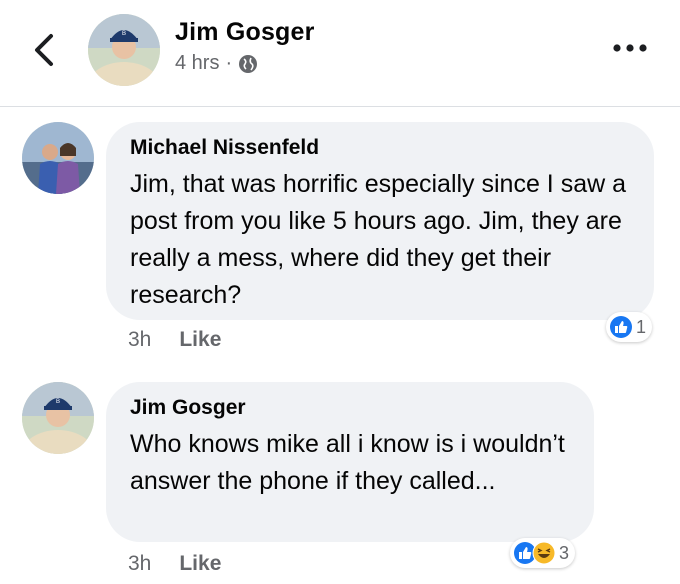  I want to click on haha-reaction-icon, so click(544, 553).